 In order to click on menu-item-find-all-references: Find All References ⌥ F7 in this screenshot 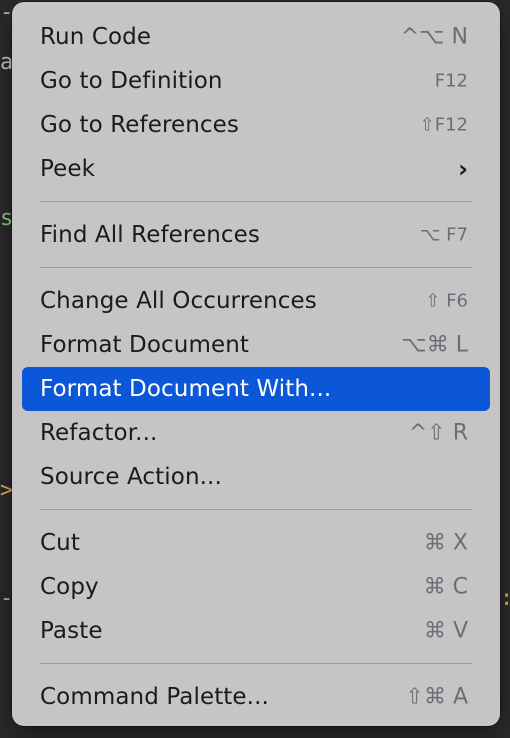, I will do `click(256, 235)`.